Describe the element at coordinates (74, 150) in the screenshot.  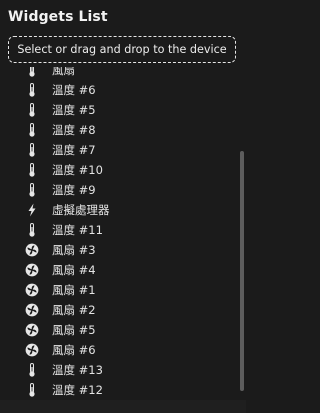
I see `list-item-label: 溫度 #7` at that location.